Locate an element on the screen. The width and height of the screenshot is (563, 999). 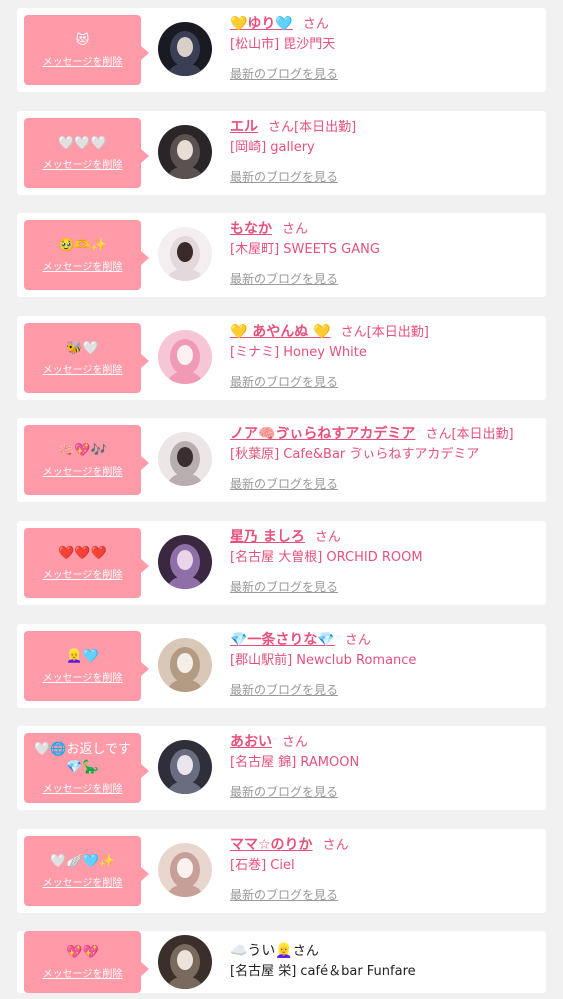
cast-name-link: ☁️うい👱‍♀️ is located at coordinates (261, 951).